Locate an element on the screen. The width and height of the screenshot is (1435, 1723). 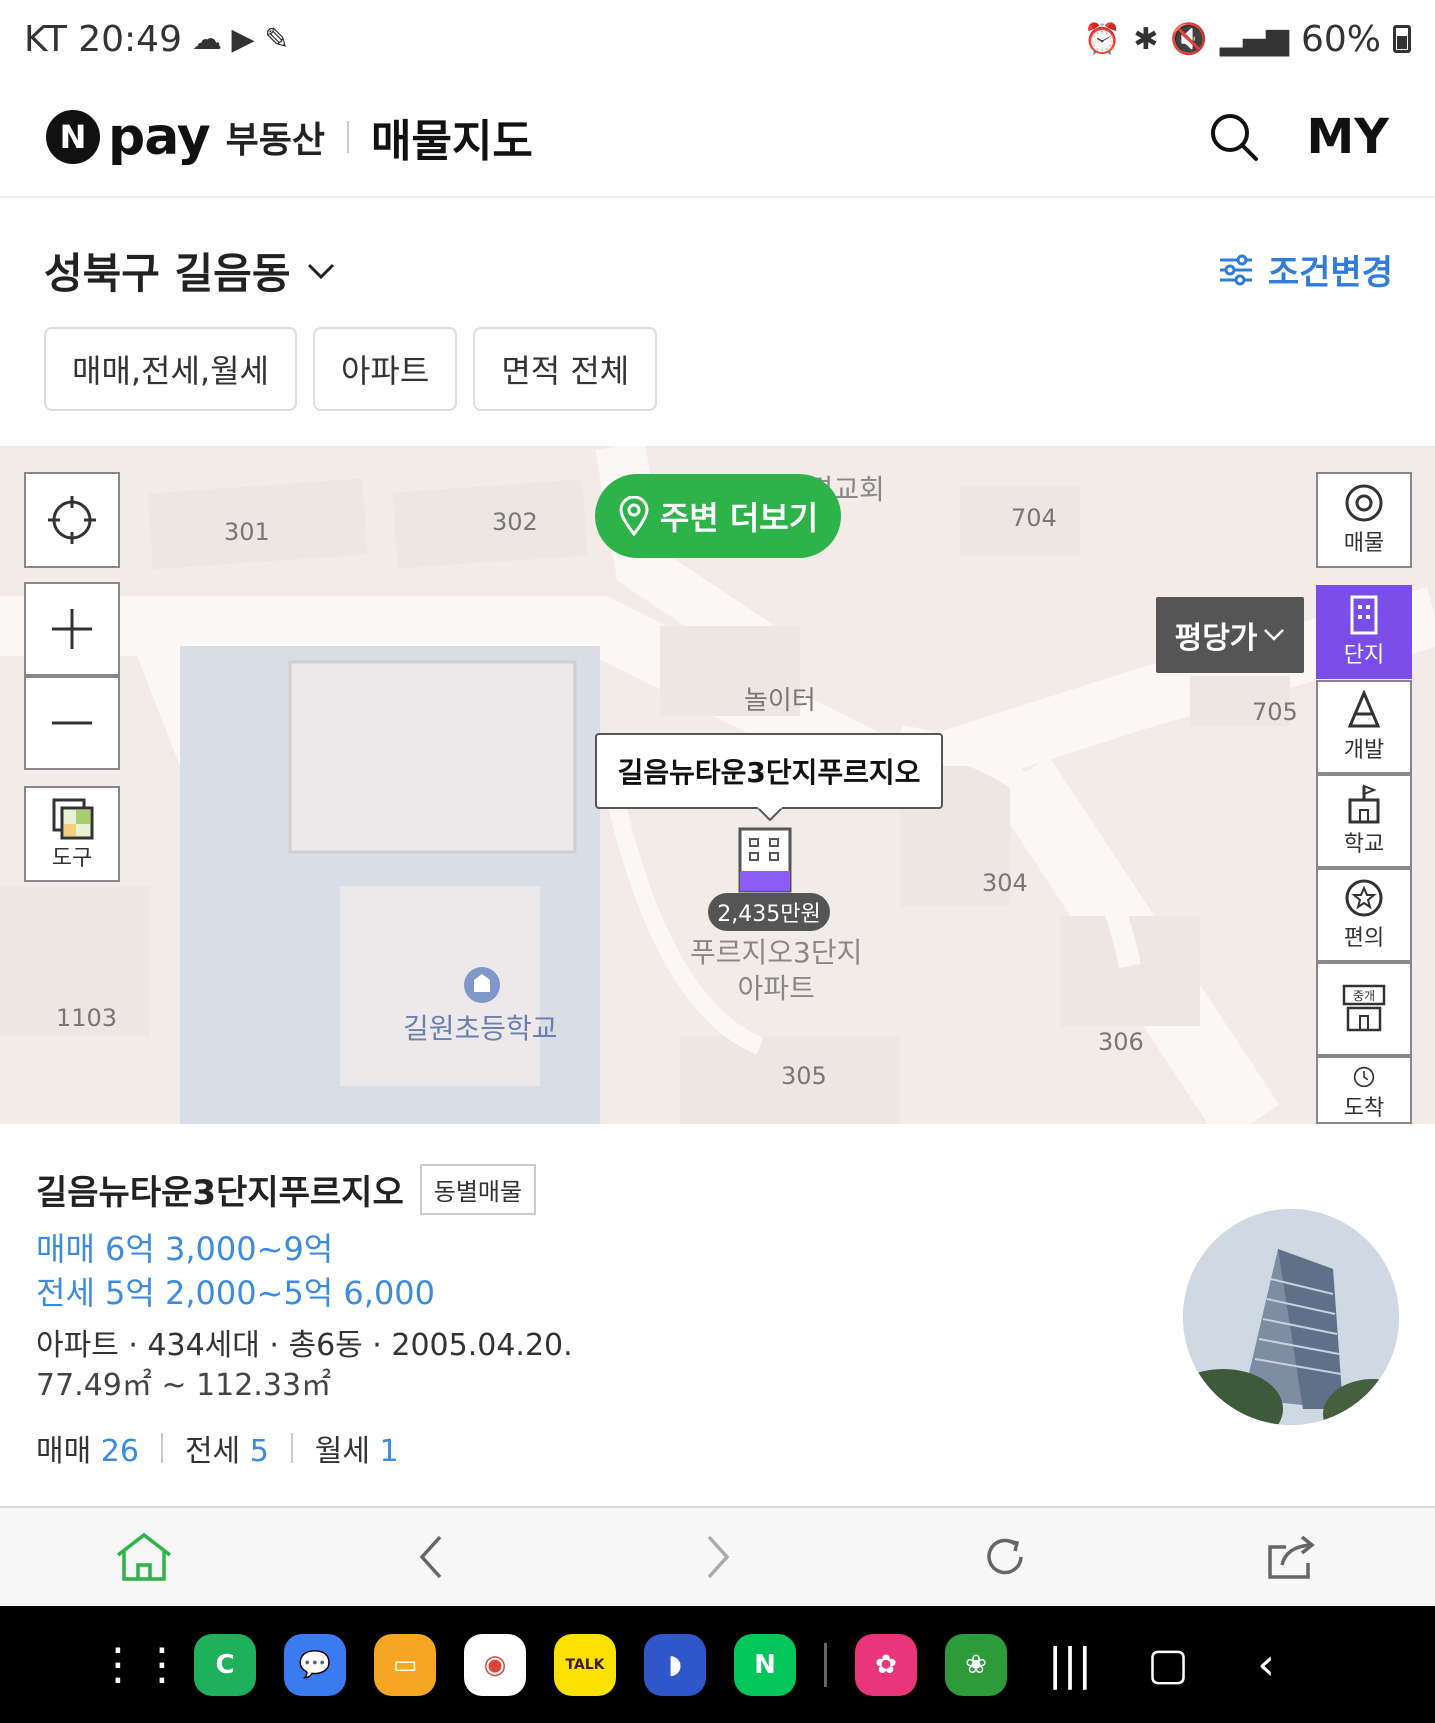
condition-change-label: 조건변경 is located at coordinates (1330, 273).